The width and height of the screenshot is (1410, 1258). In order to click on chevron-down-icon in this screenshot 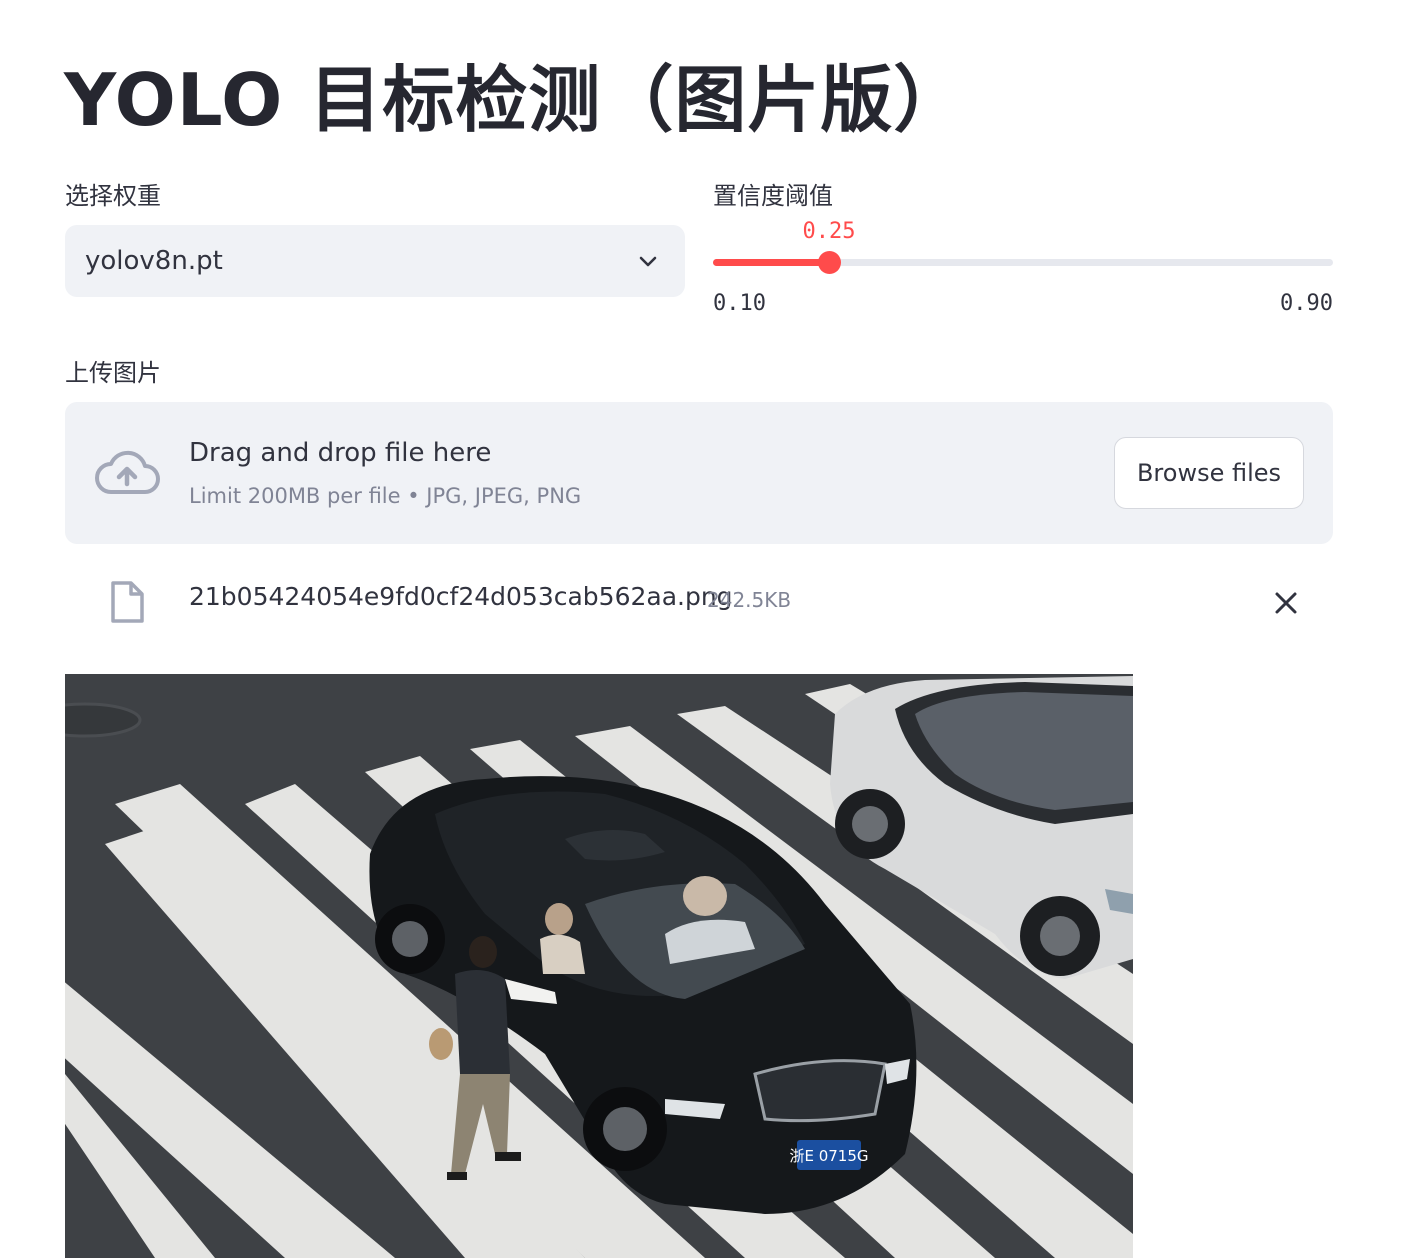, I will do `click(648, 261)`.